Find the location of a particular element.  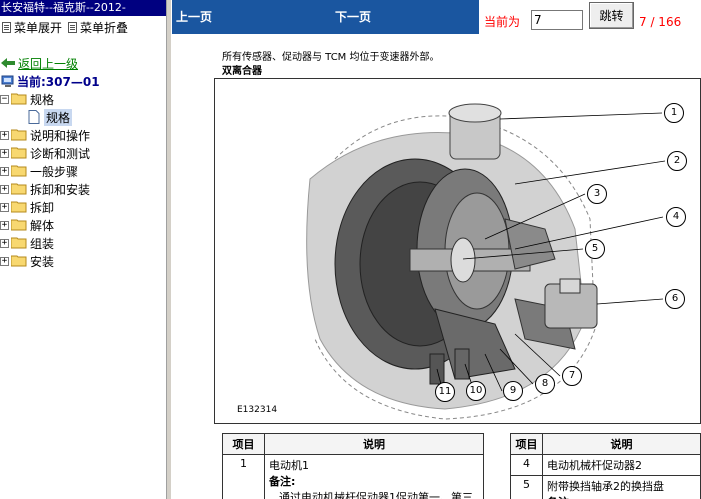

tree-folder-spec: − 规格 is located at coordinates (50, 99).